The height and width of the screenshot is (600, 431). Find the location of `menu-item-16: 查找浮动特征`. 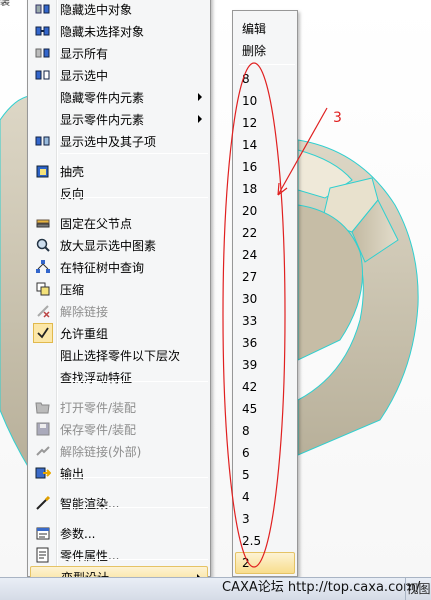

menu-item-16: 查找浮动特征 is located at coordinates (119, 377).